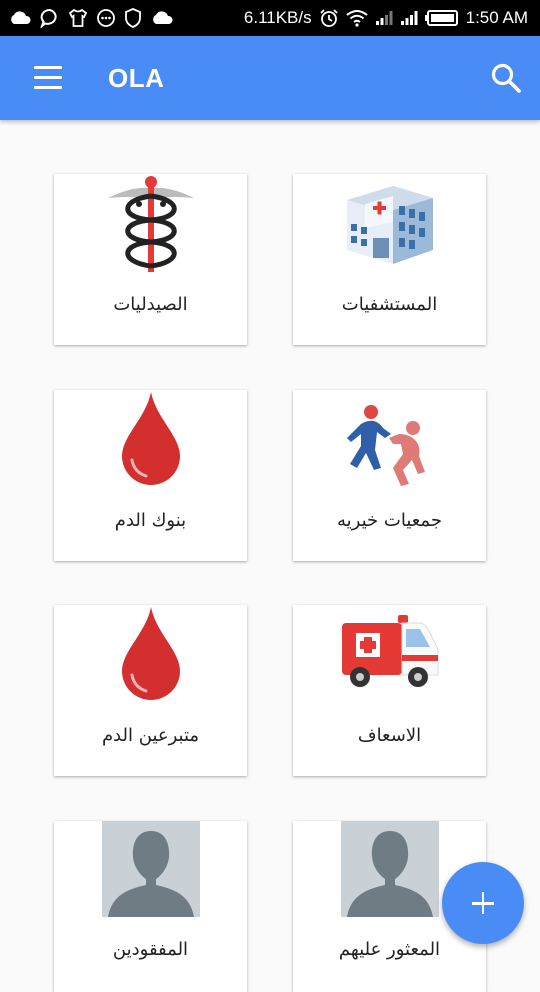  Describe the element at coordinates (389, 735) in the screenshot. I see `card-label: الاسعاف` at that location.